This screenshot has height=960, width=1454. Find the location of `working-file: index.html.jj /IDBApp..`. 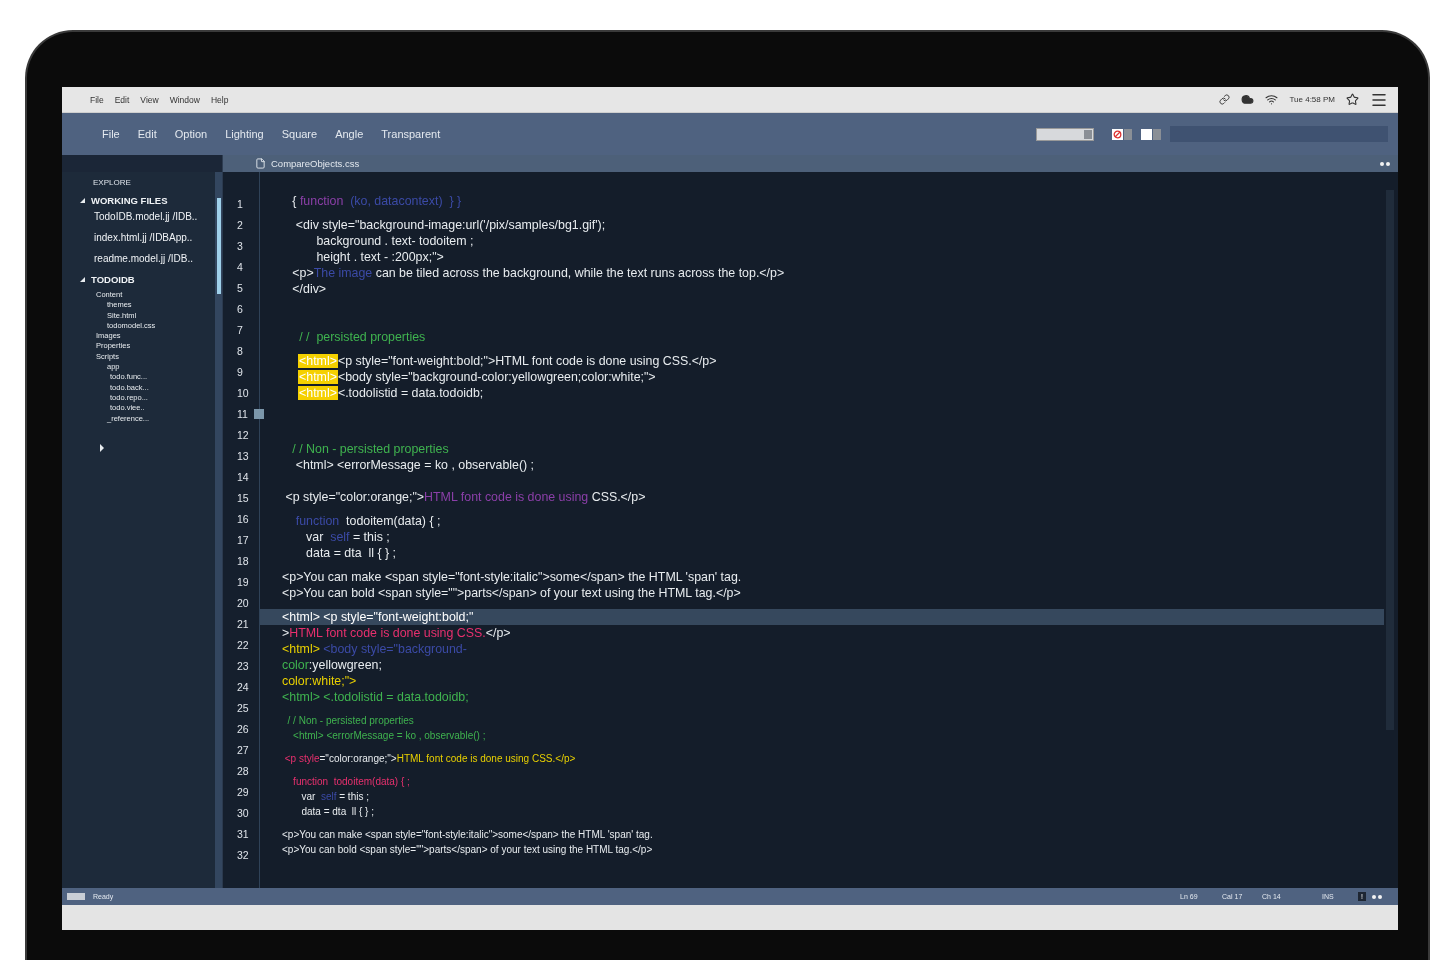

working-file: index.html.jj /IDBApp.. is located at coordinates (138, 237).